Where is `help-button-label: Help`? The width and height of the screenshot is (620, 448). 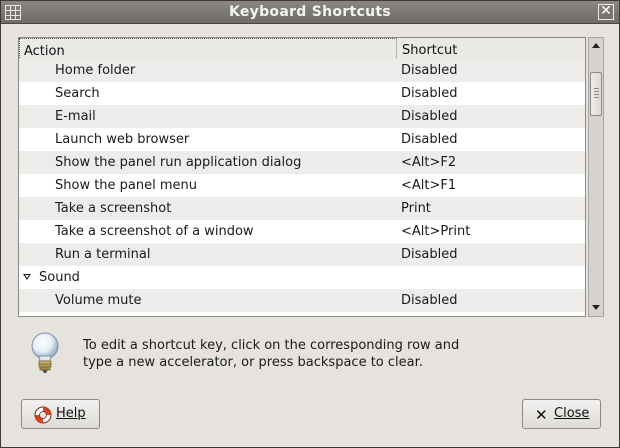 help-button-label: Help is located at coordinates (71, 413).